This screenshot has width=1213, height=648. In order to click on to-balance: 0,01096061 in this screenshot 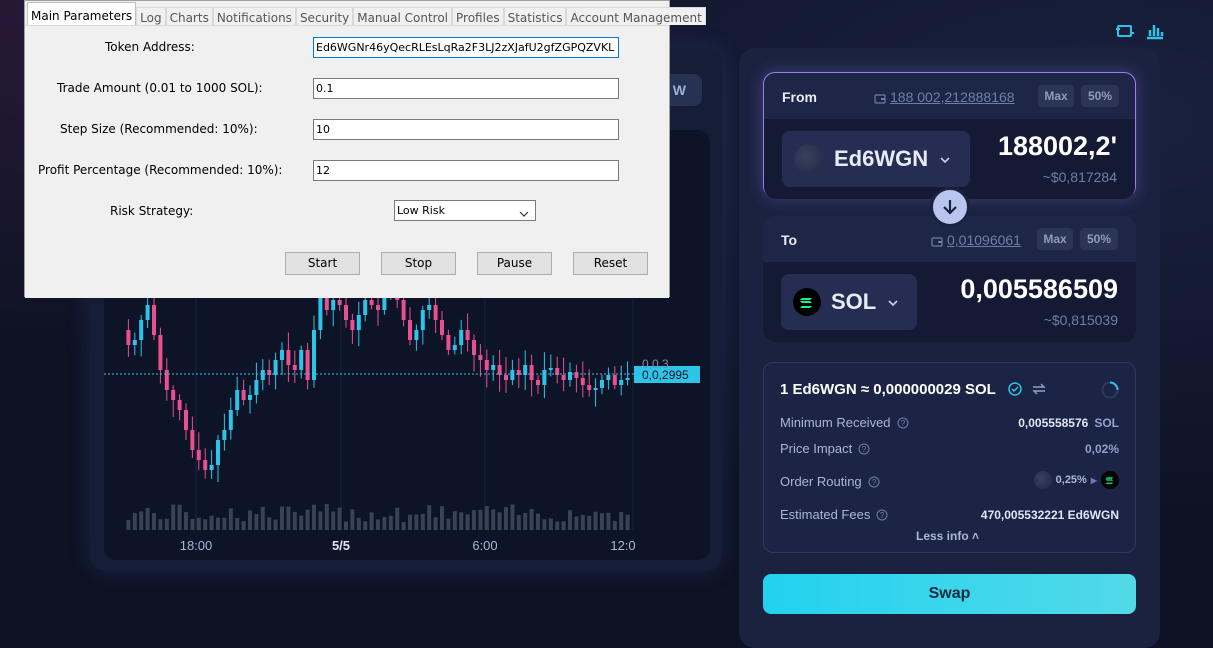, I will do `click(976, 240)`.